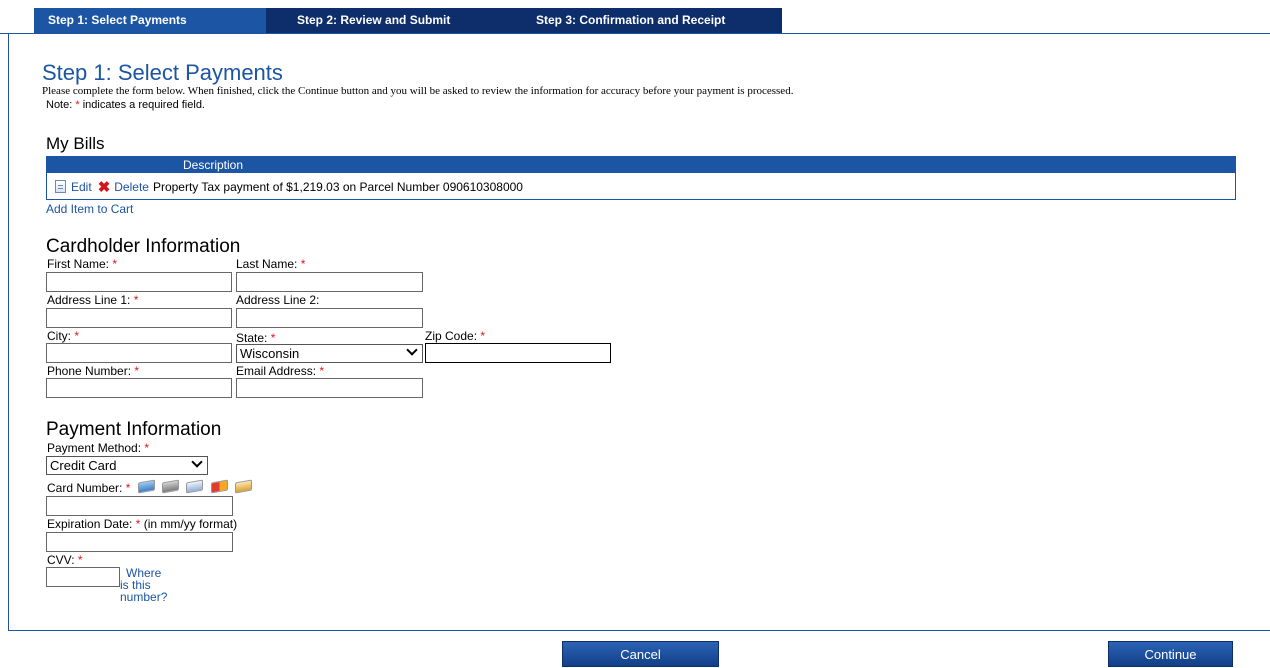  What do you see at coordinates (267, 264) in the screenshot?
I see `last-name-label-text: Last Name:` at bounding box center [267, 264].